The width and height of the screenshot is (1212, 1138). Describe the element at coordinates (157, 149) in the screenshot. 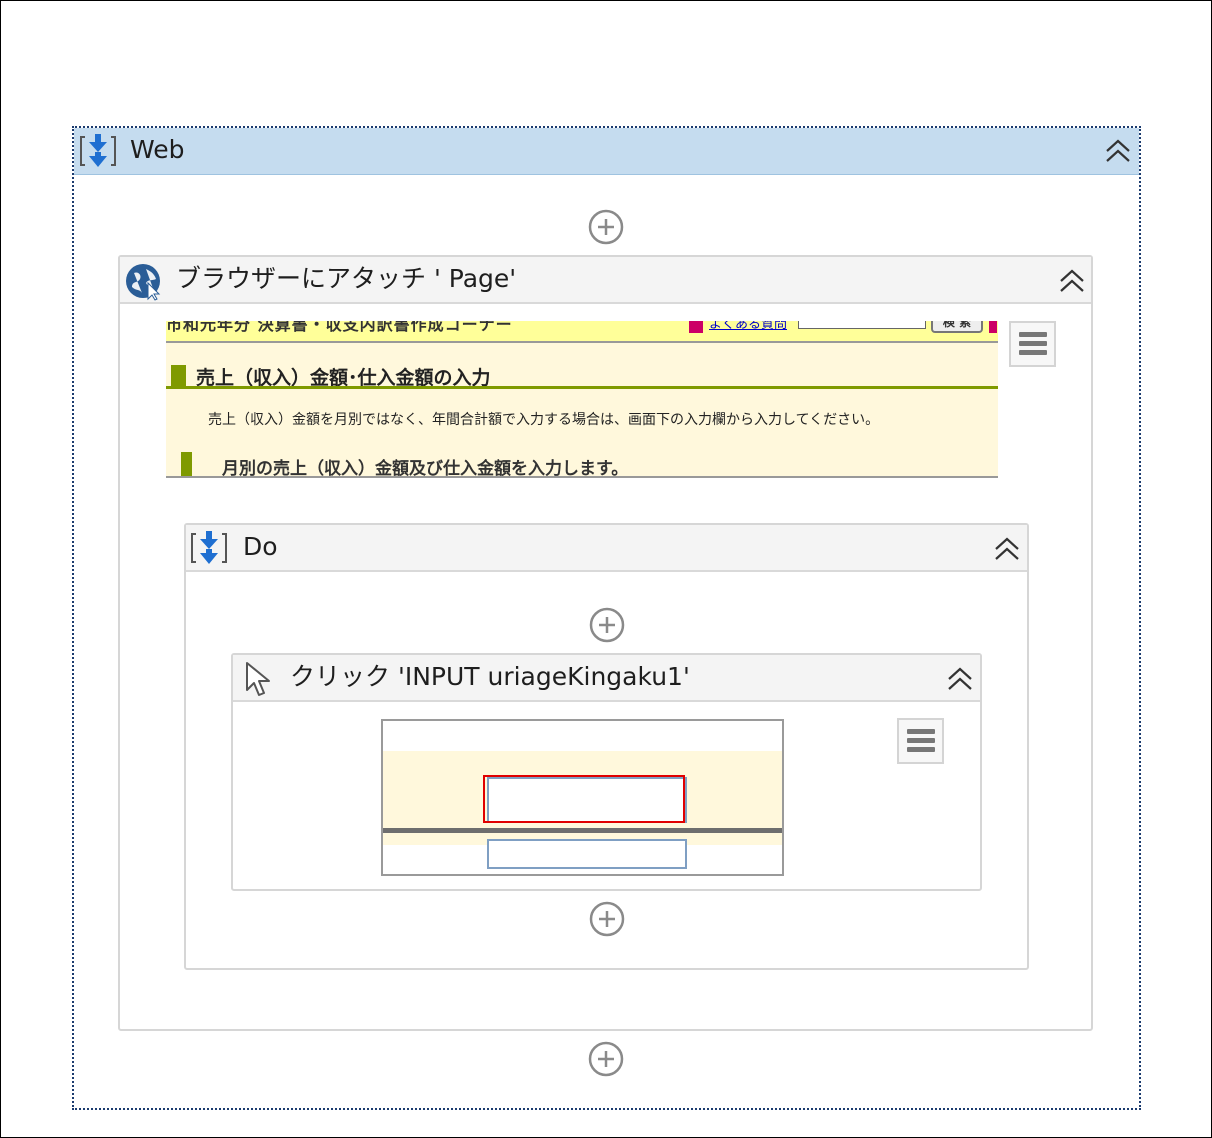

I see `sequence-web-title: Web` at that location.